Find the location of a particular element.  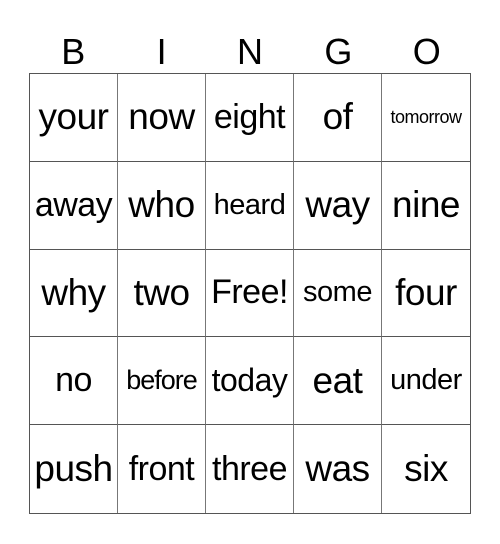

bingo-cell: push is located at coordinates (74, 469).